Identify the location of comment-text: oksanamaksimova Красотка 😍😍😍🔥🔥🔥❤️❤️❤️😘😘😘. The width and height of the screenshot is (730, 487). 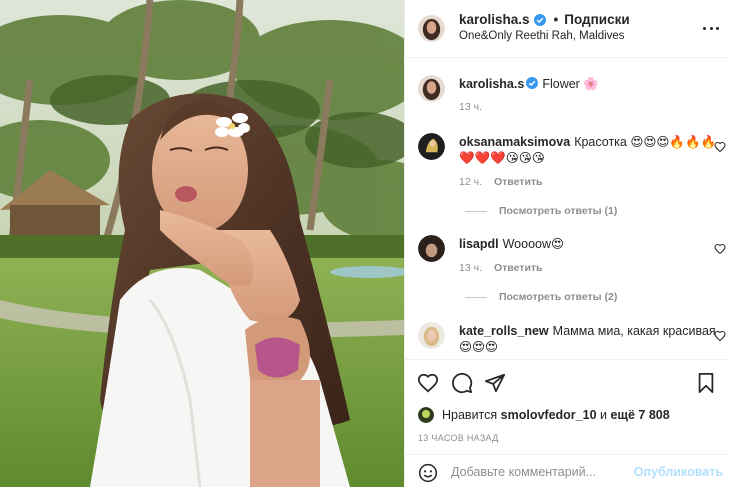
(590, 150).